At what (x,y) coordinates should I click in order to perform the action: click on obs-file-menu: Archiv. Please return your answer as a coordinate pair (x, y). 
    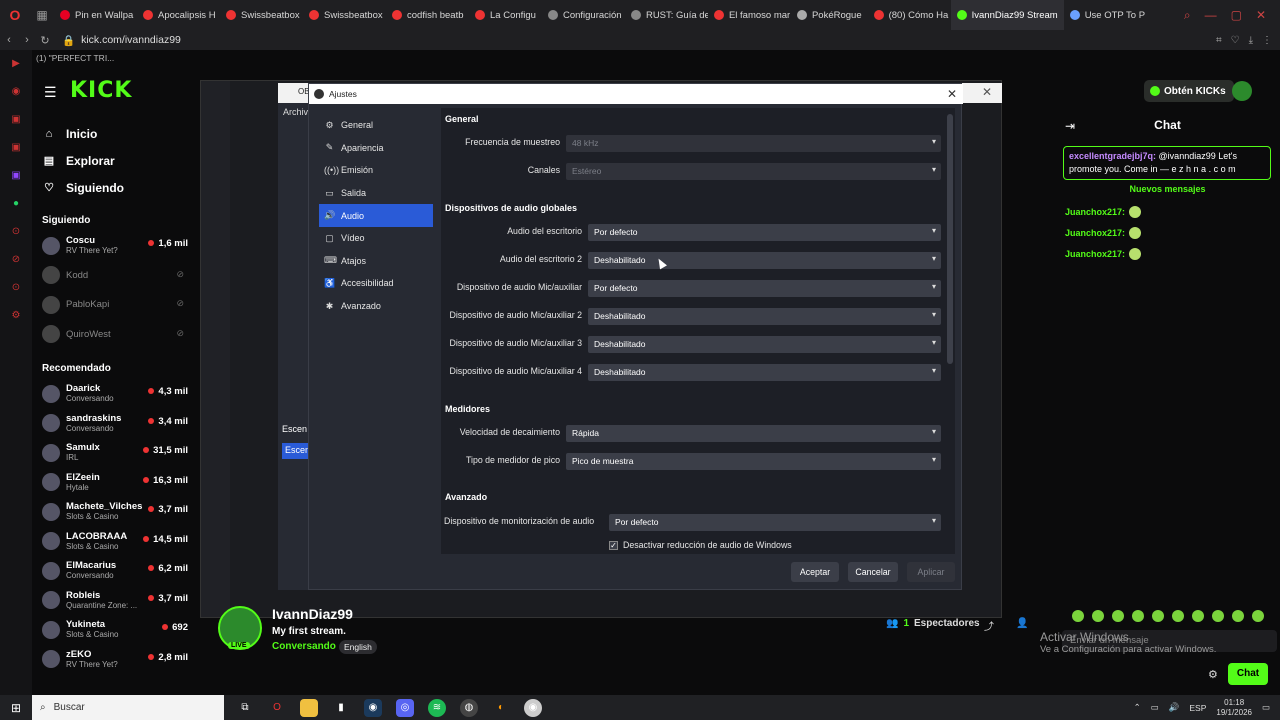
    Looking at the image, I should click on (295, 112).